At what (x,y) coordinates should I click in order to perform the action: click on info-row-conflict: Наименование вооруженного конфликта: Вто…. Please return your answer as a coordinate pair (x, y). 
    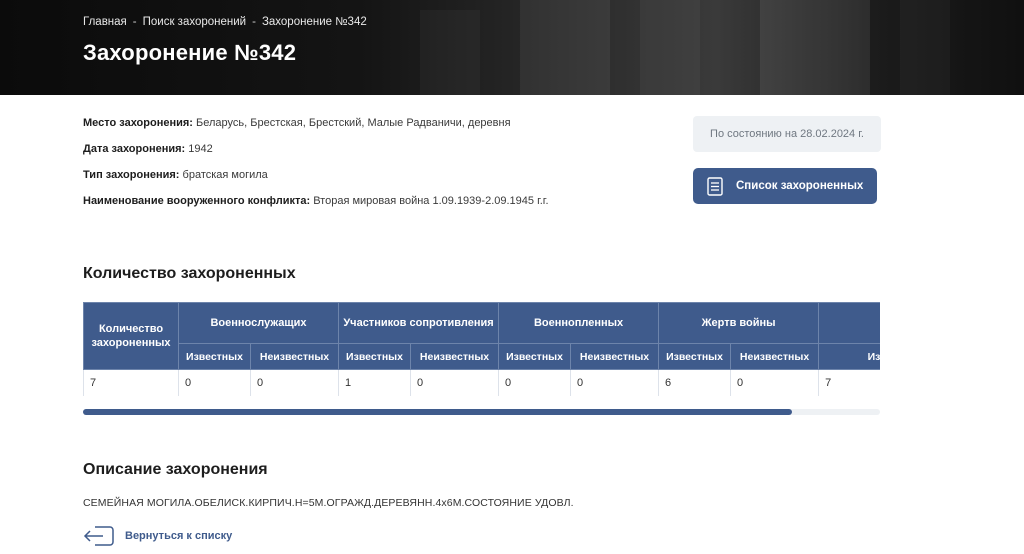
    Looking at the image, I should click on (373, 208).